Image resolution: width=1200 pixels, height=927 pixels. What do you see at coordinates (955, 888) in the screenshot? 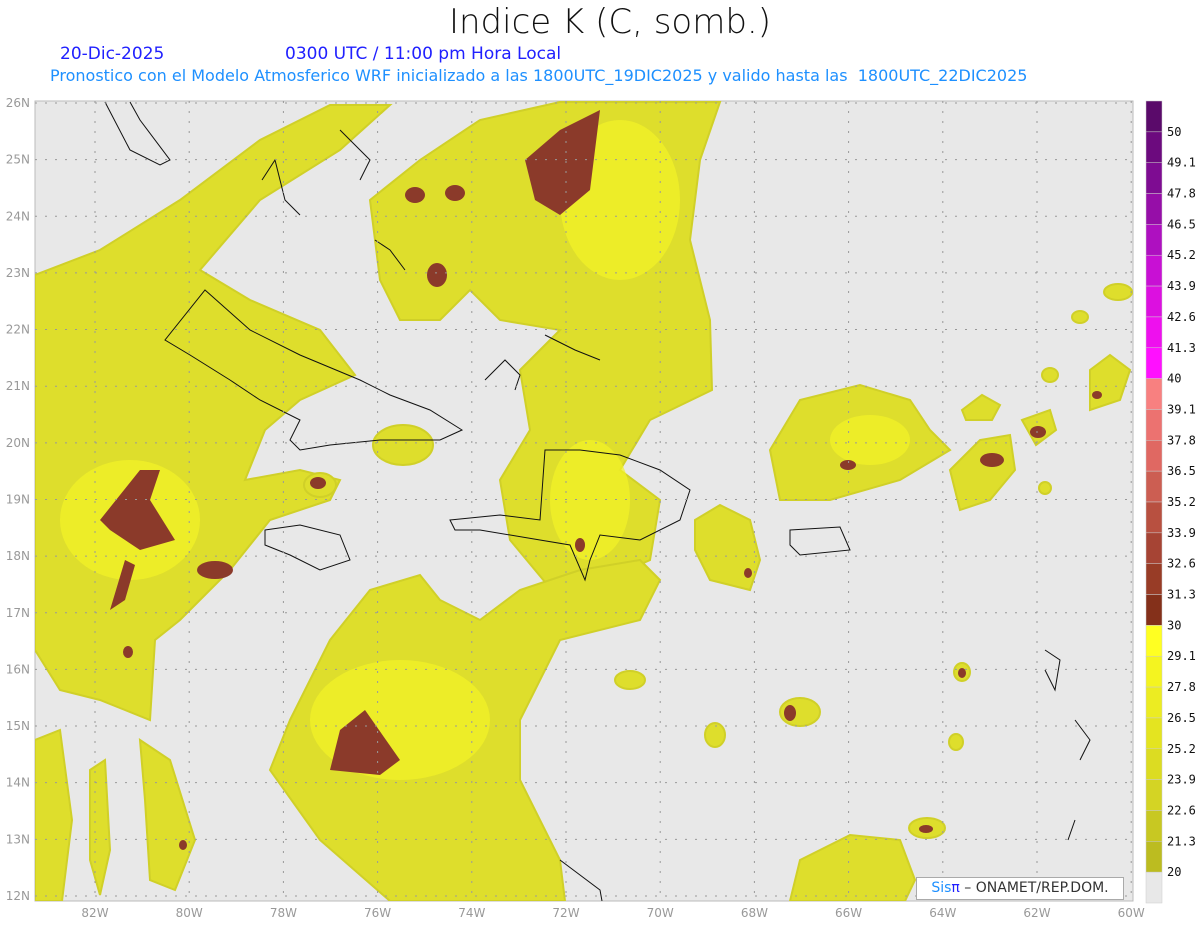
I see `logo-pi: π` at bounding box center [955, 888].